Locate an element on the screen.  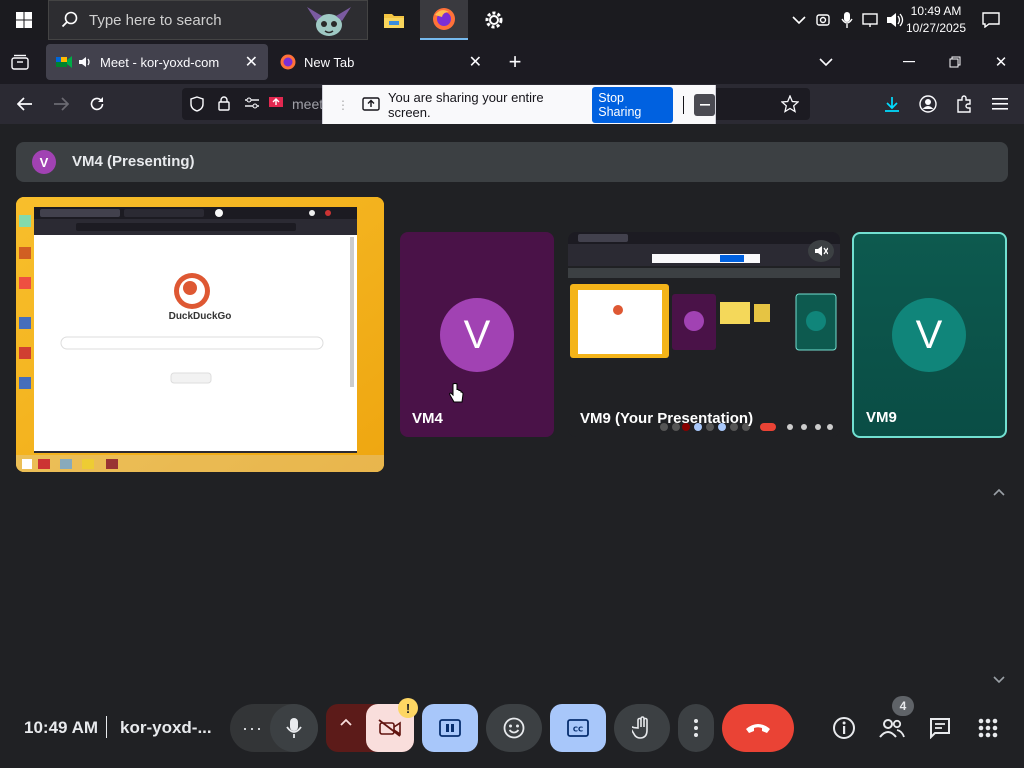
speaker-playing-icon is located at coordinates (85, 62).